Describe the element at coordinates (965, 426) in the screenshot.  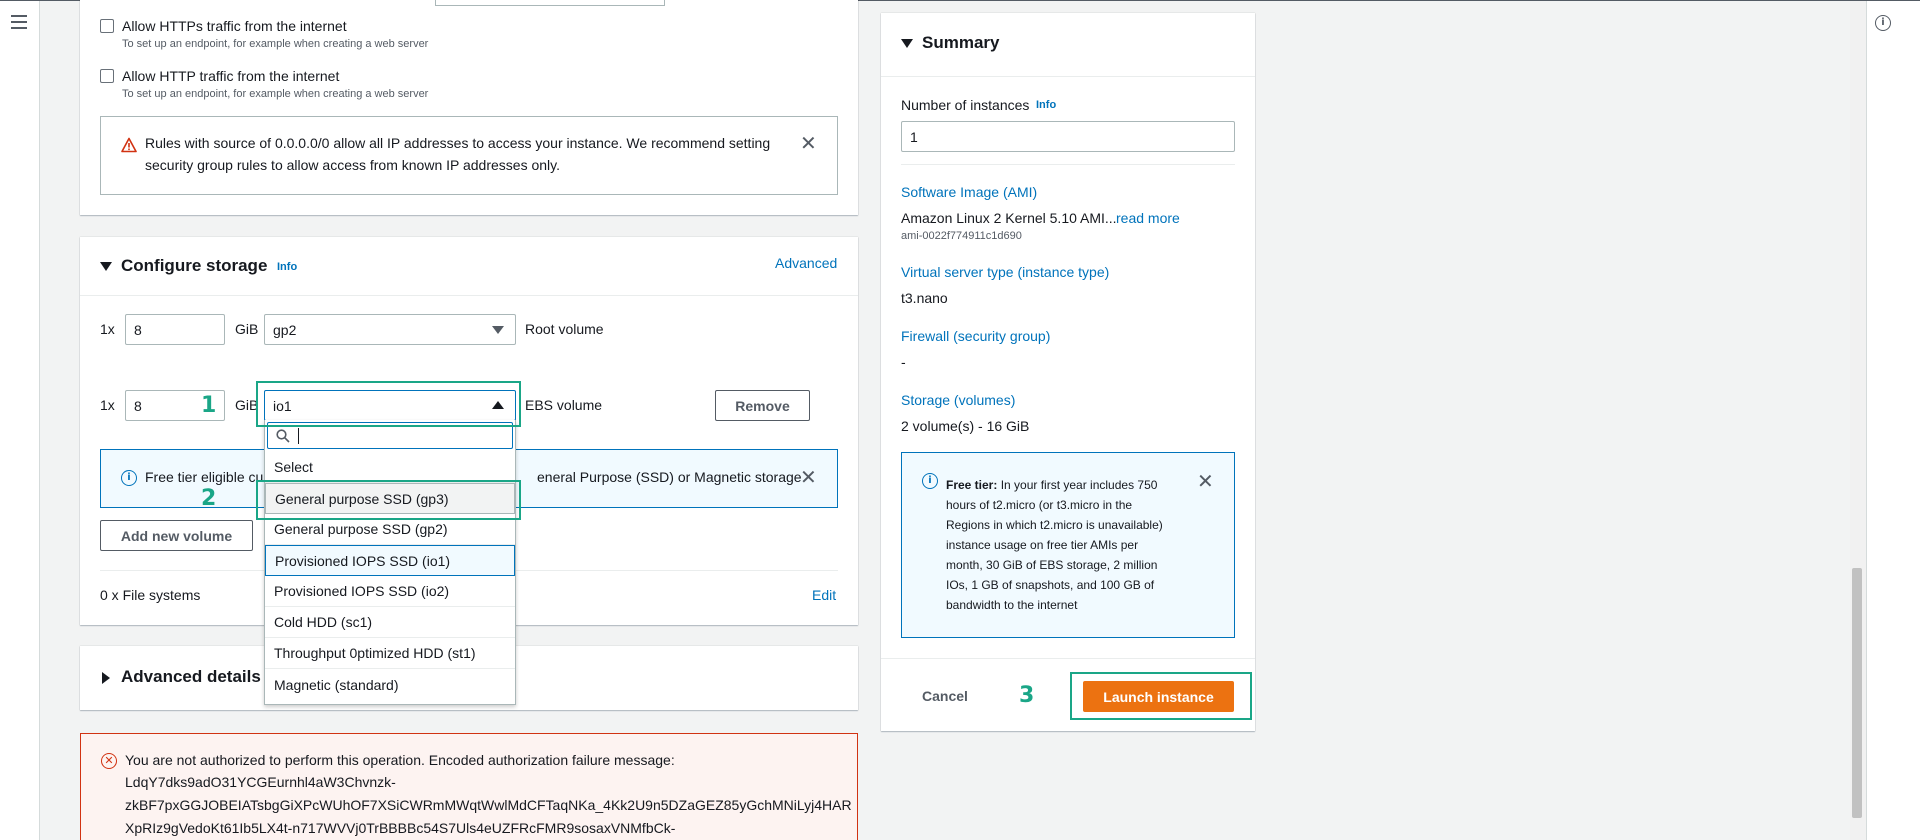
I see `storage-value: 2 volume(s) - 16 GiB` at that location.